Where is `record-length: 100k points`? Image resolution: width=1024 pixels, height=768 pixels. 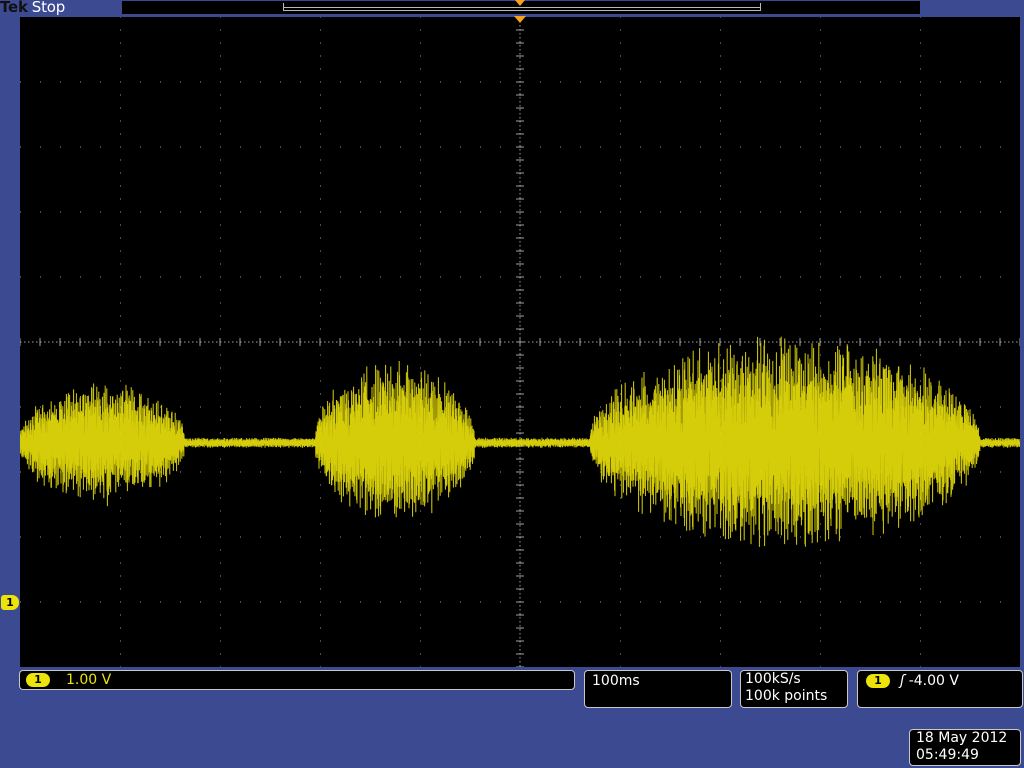
record-length: 100k points is located at coordinates (786, 696).